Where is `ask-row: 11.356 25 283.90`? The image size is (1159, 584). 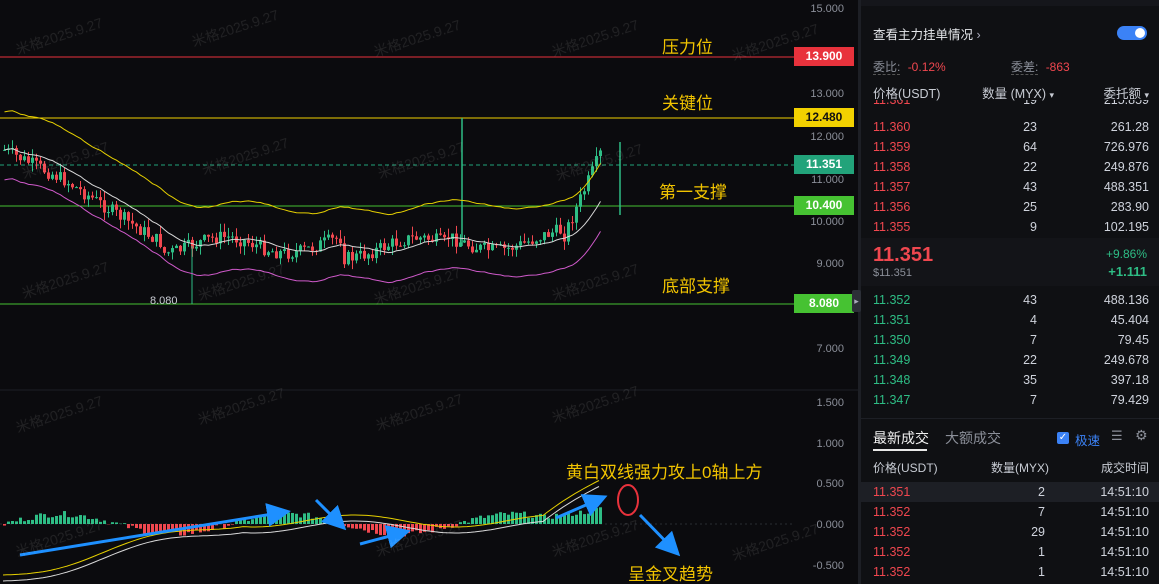 ask-row: 11.356 25 283.90 is located at coordinates (1011, 207).